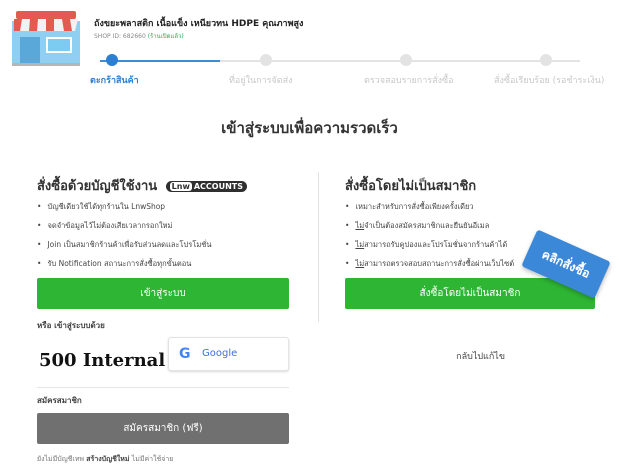  What do you see at coordinates (436, 244) in the screenshot?
I see `list-item-text: สามารถรับคูปองและโปรโมชั่นจากร้านค้าได้` at bounding box center [436, 244].